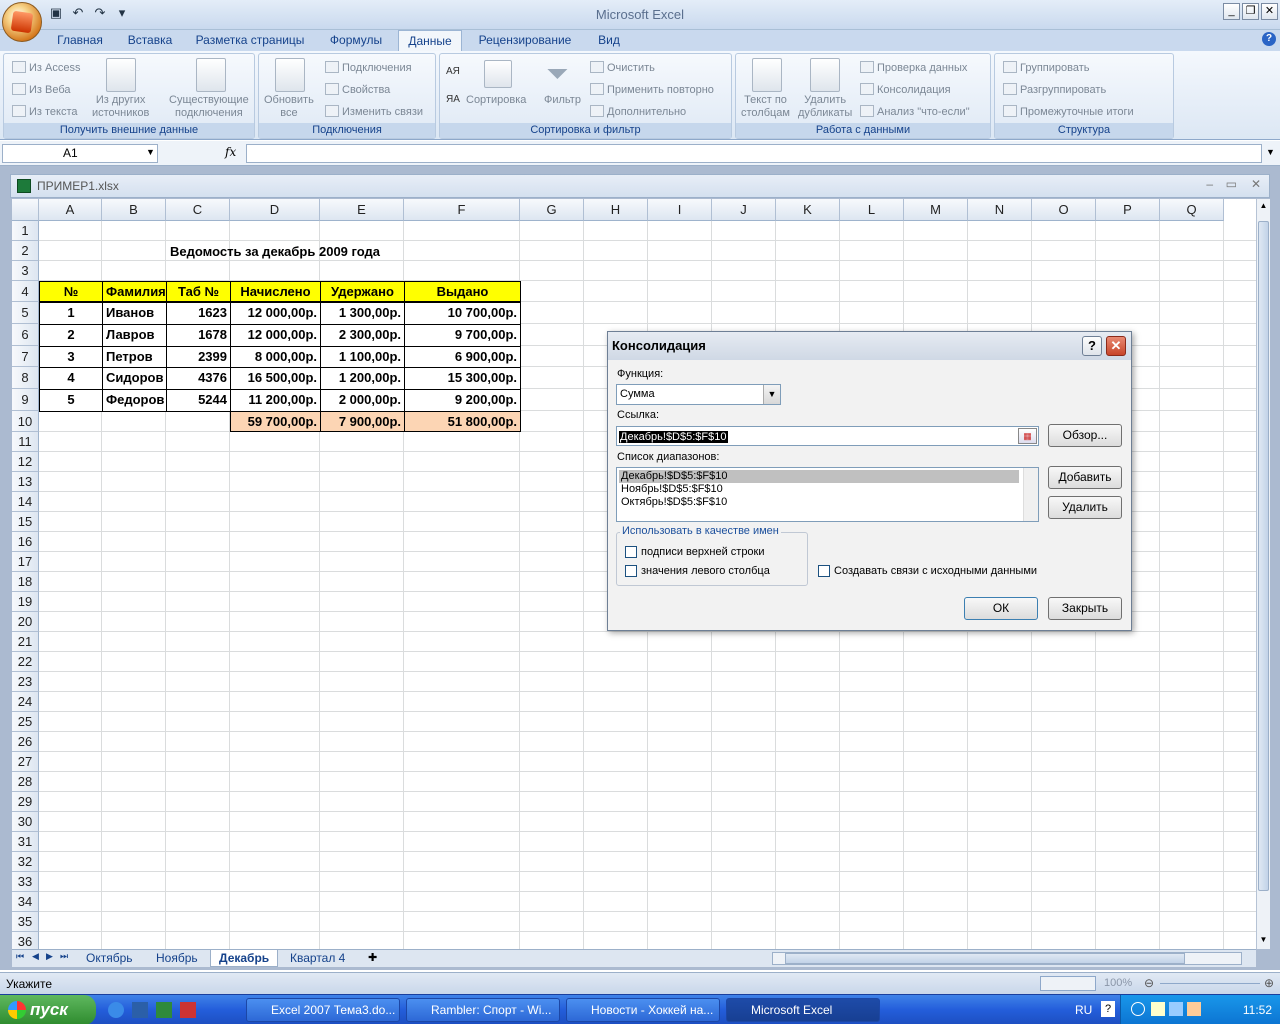 The width and height of the screenshot is (1280, 1024). Describe the element at coordinates (25, 822) in the screenshot. I see `row-header: 30` at that location.